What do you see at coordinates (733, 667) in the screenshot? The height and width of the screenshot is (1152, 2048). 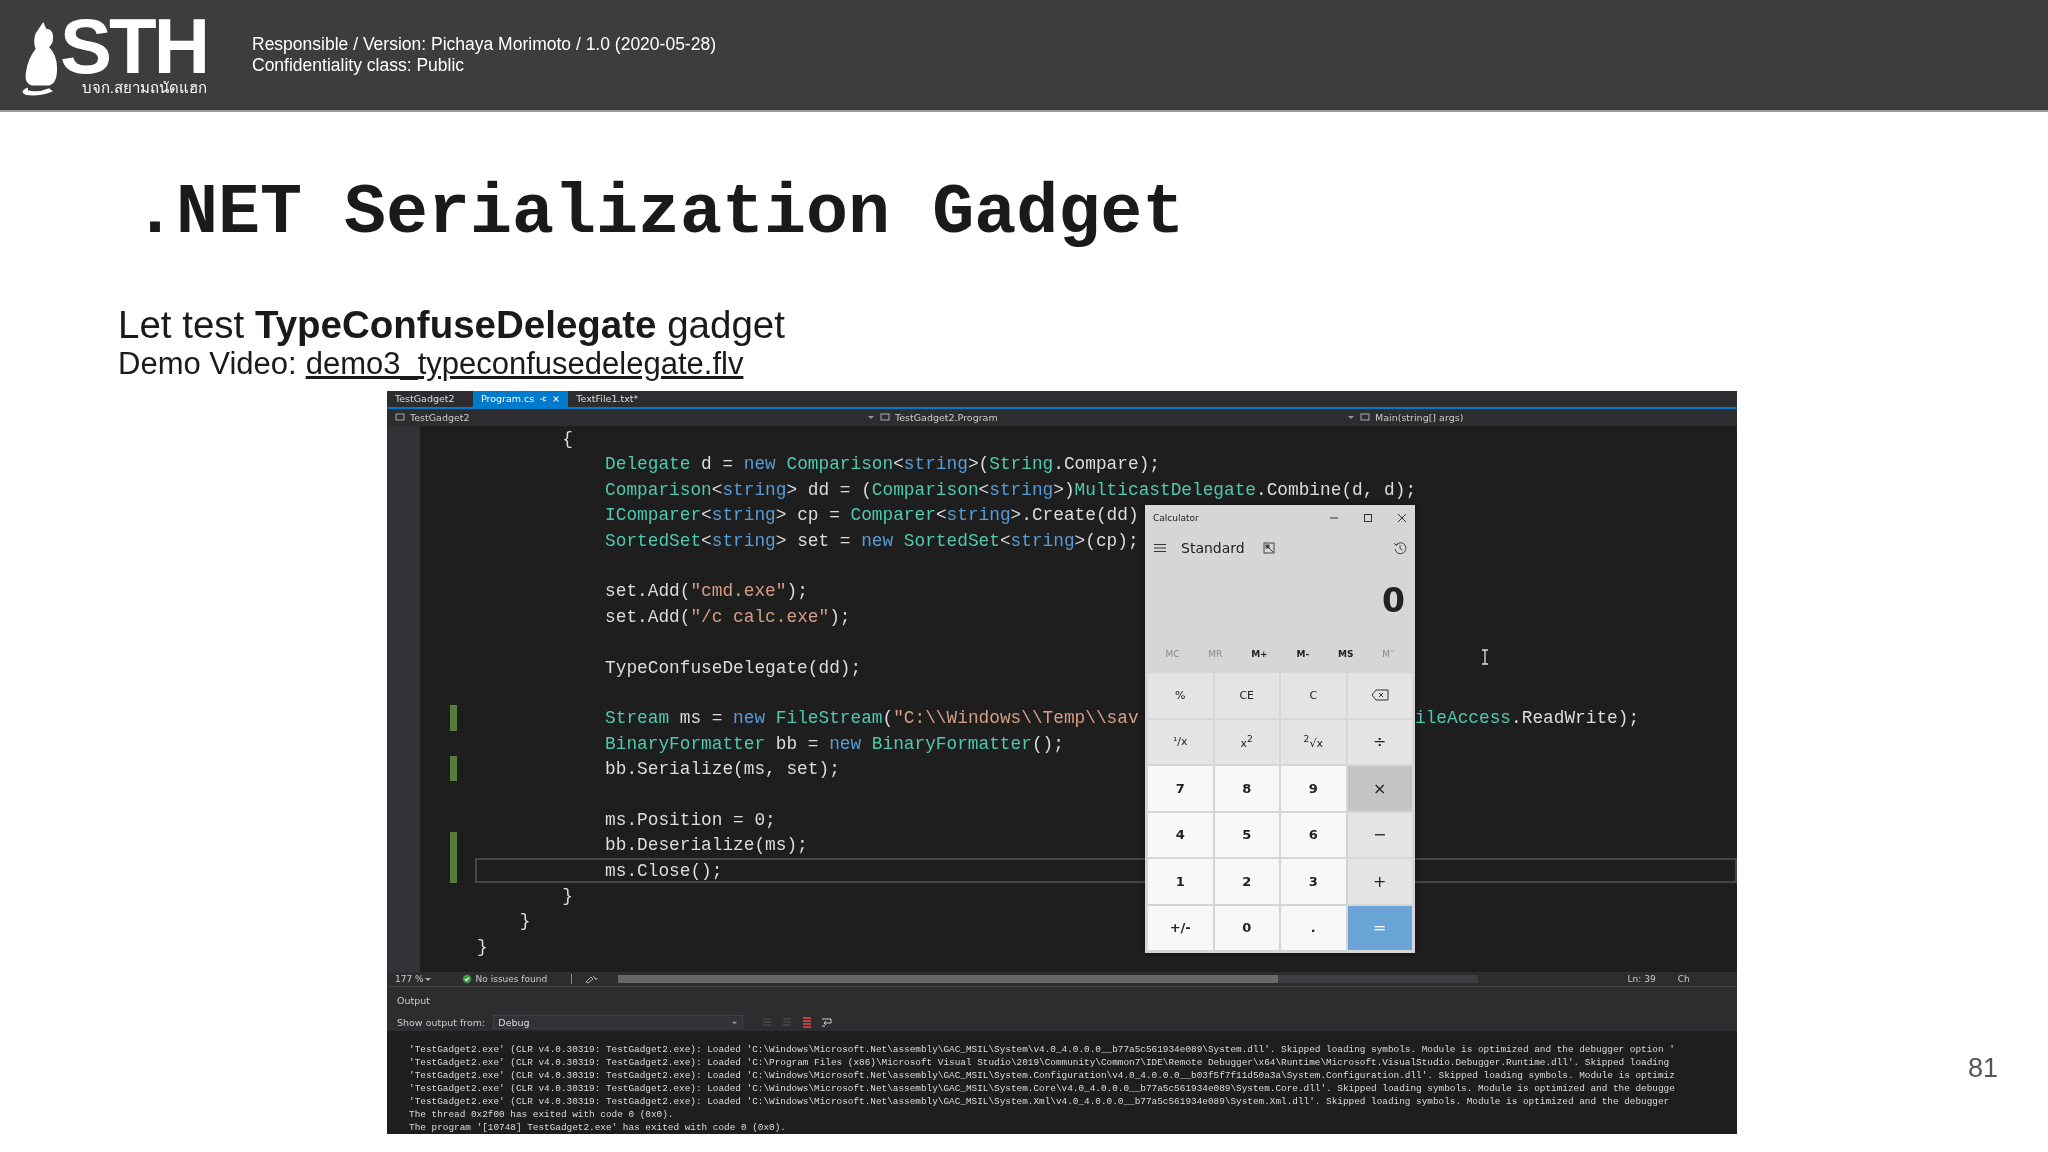 I see `code-line: TypeConfuseDelegate(dd);` at bounding box center [733, 667].